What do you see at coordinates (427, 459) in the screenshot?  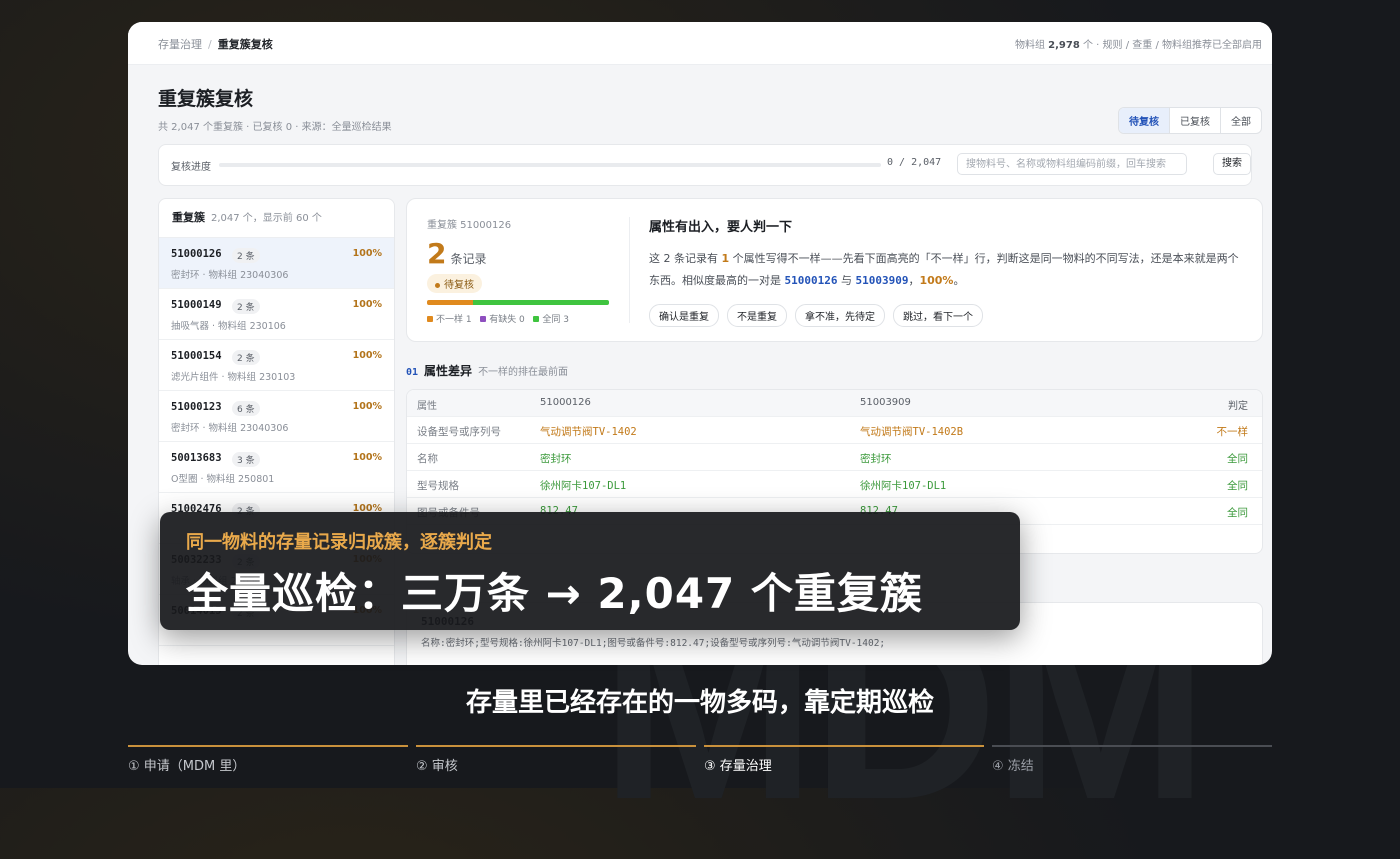 I see `cell-attr: 名称` at bounding box center [427, 459].